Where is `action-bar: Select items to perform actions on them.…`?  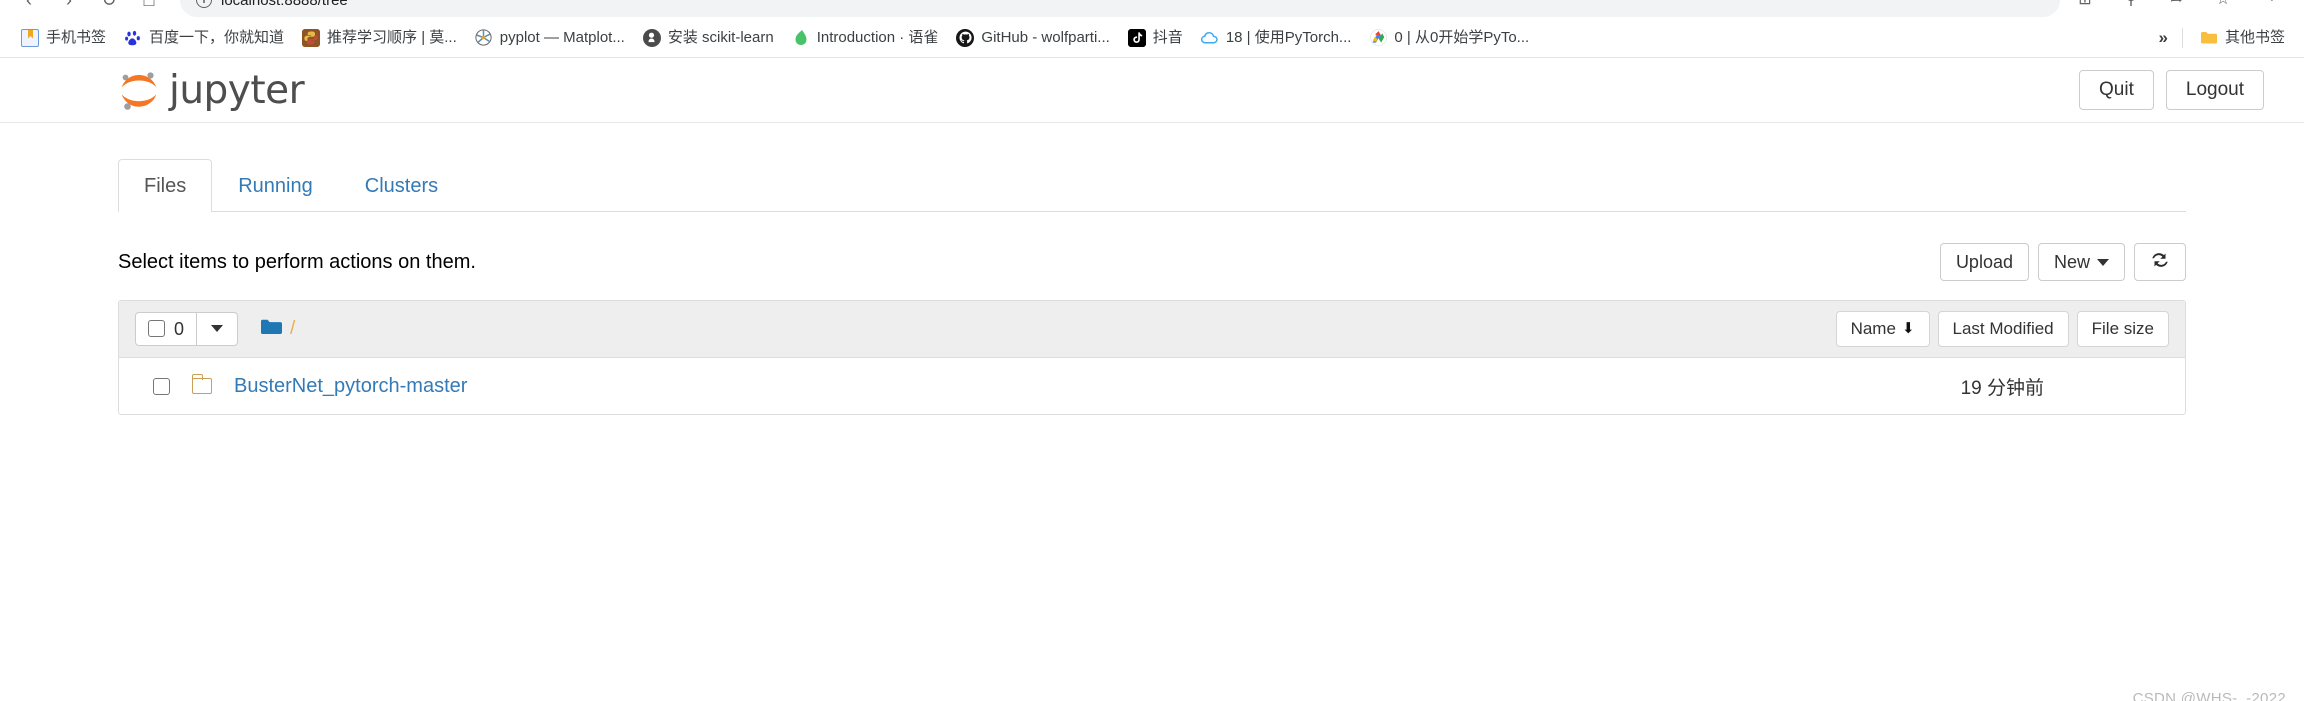 action-bar: Select items to perform actions on them.… is located at coordinates (1152, 262).